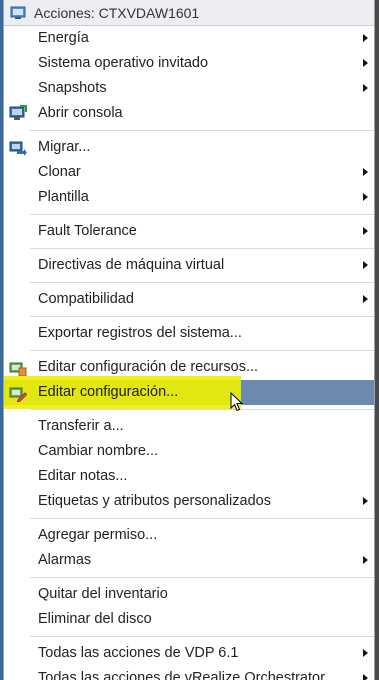 The height and width of the screenshot is (680, 379). I want to click on menu-item-label: Abrir consola, so click(80, 113).